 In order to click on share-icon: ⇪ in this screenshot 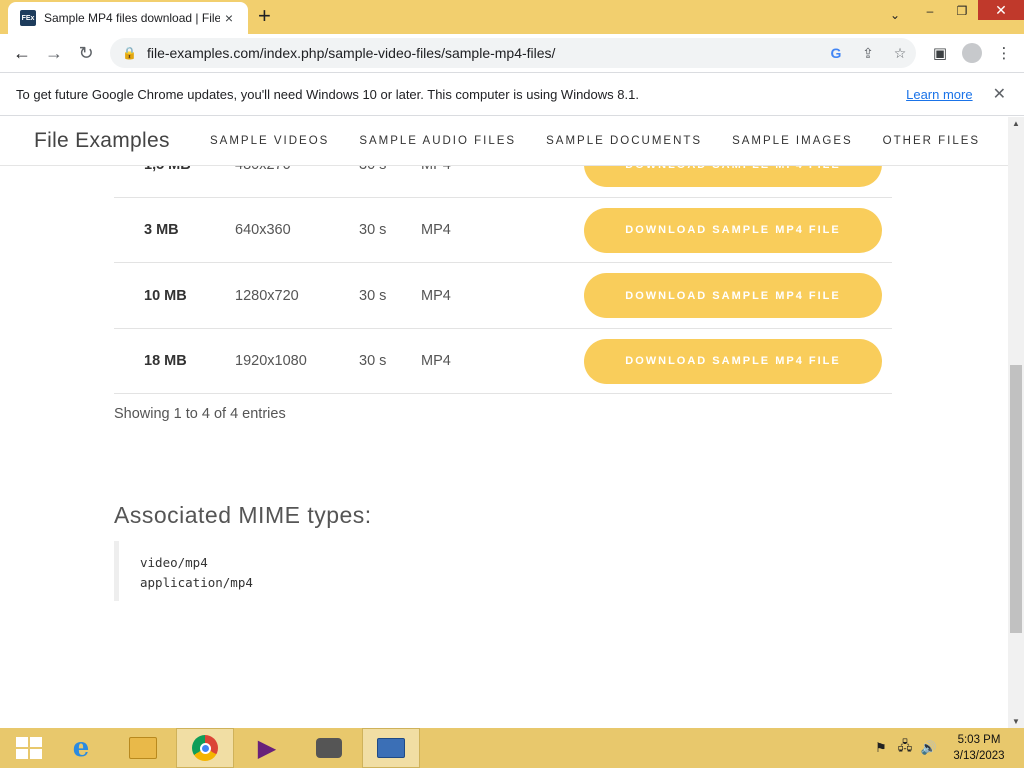, I will do `click(868, 53)`.